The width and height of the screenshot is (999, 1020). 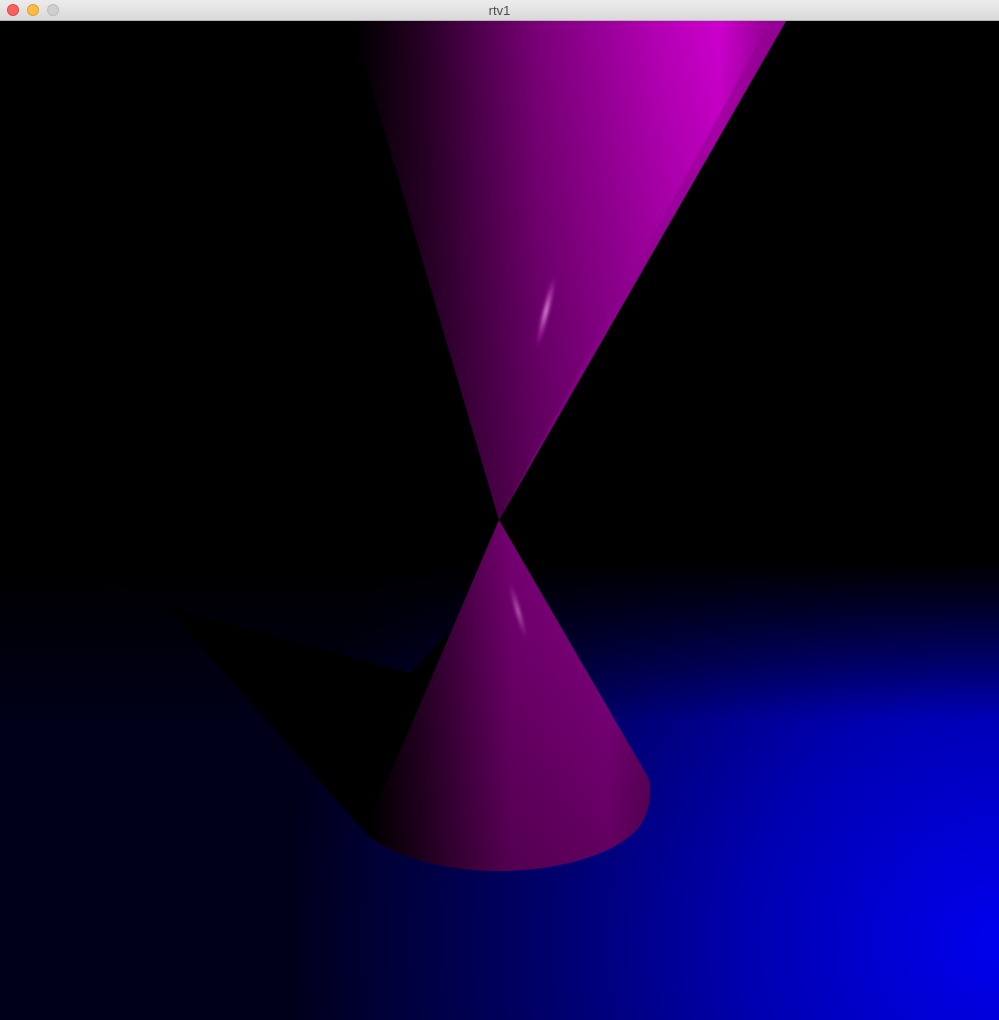 I want to click on title-bar: rtv1, so click(x=499, y=10).